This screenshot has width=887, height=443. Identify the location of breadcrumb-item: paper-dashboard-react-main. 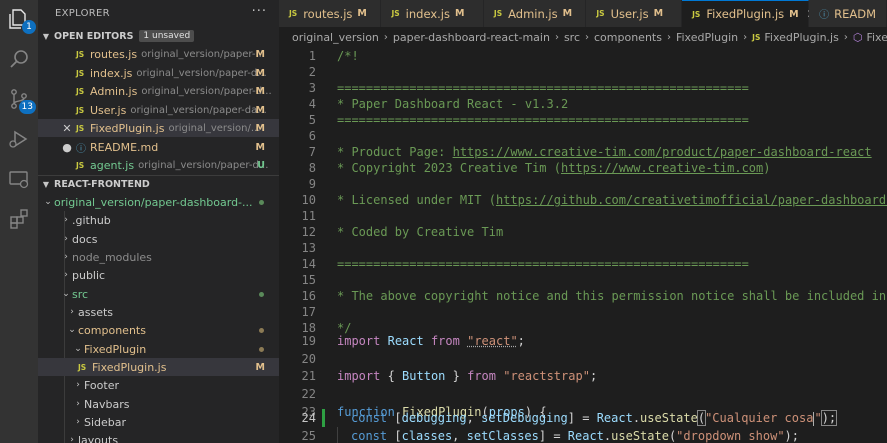
(471, 37).